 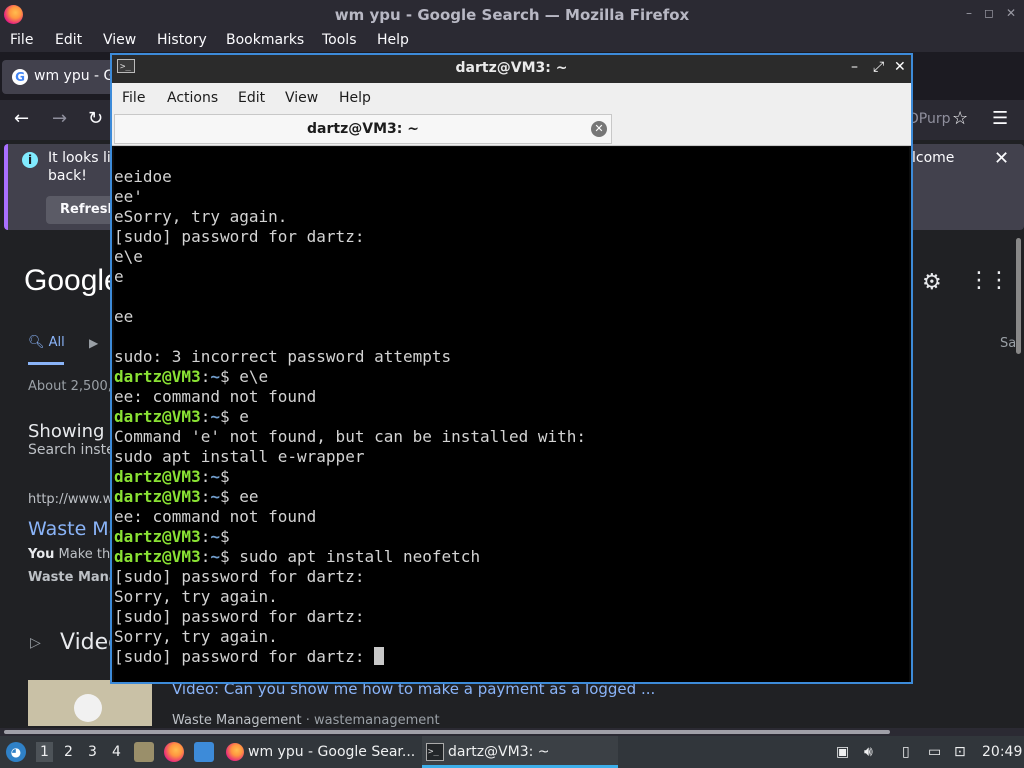 What do you see at coordinates (868, 752) in the screenshot?
I see `volume-icon: 🔊︎` at bounding box center [868, 752].